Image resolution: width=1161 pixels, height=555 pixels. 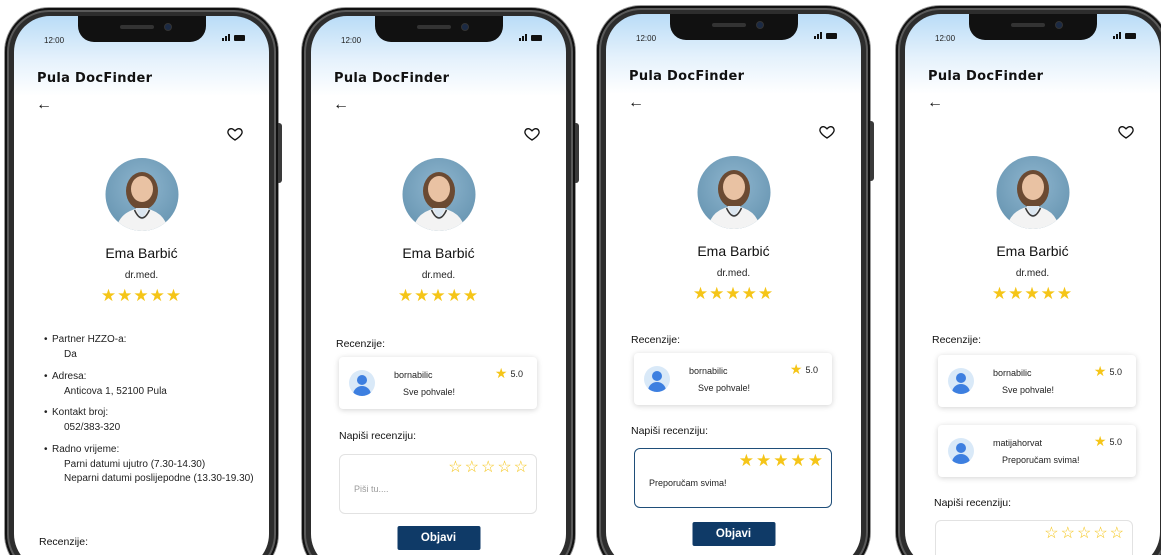 I want to click on partner-value: Da, so click(x=70, y=354).